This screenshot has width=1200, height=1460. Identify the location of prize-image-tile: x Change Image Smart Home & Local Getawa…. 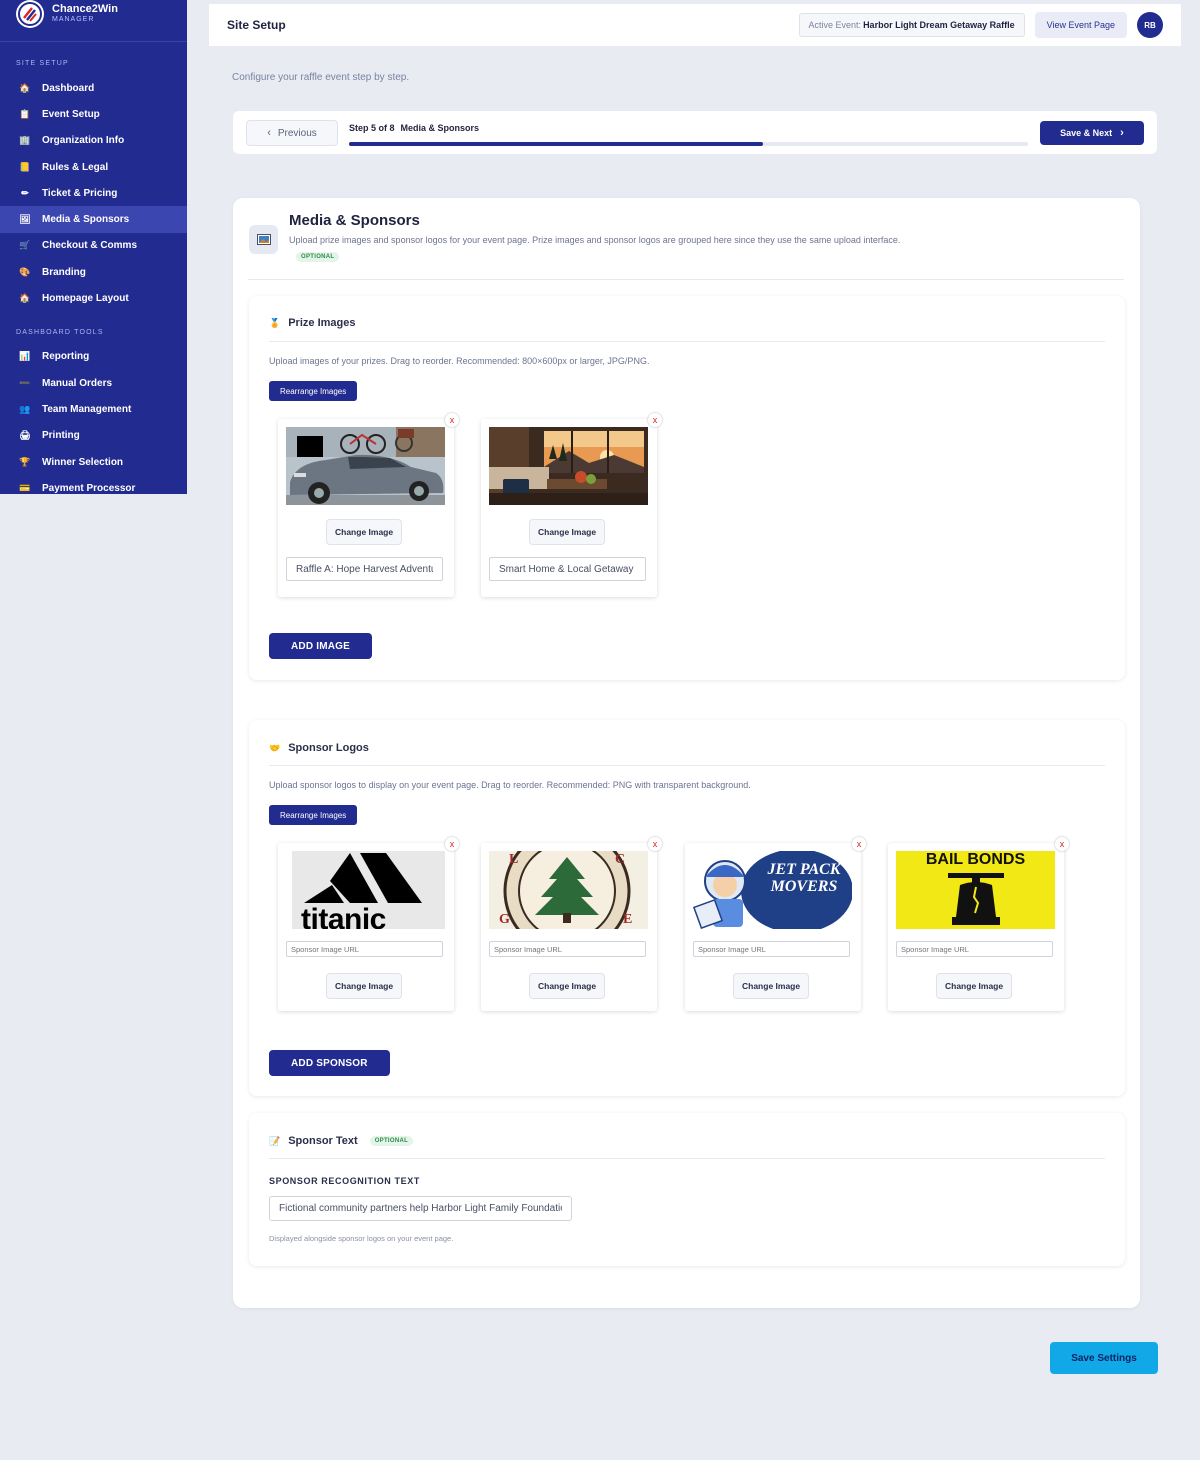
(571, 505).